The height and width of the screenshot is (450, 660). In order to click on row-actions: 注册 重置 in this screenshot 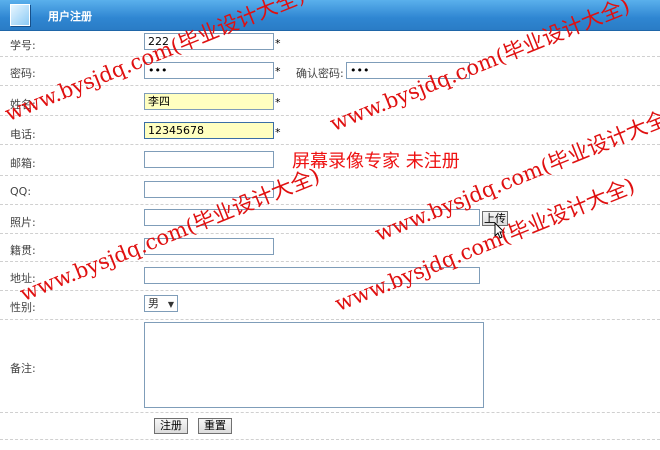, I will do `click(330, 426)`.